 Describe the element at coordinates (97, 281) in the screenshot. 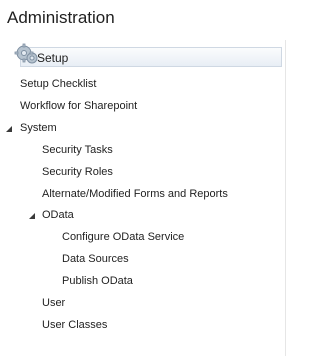

I see `tree-item: Publish OData` at that location.